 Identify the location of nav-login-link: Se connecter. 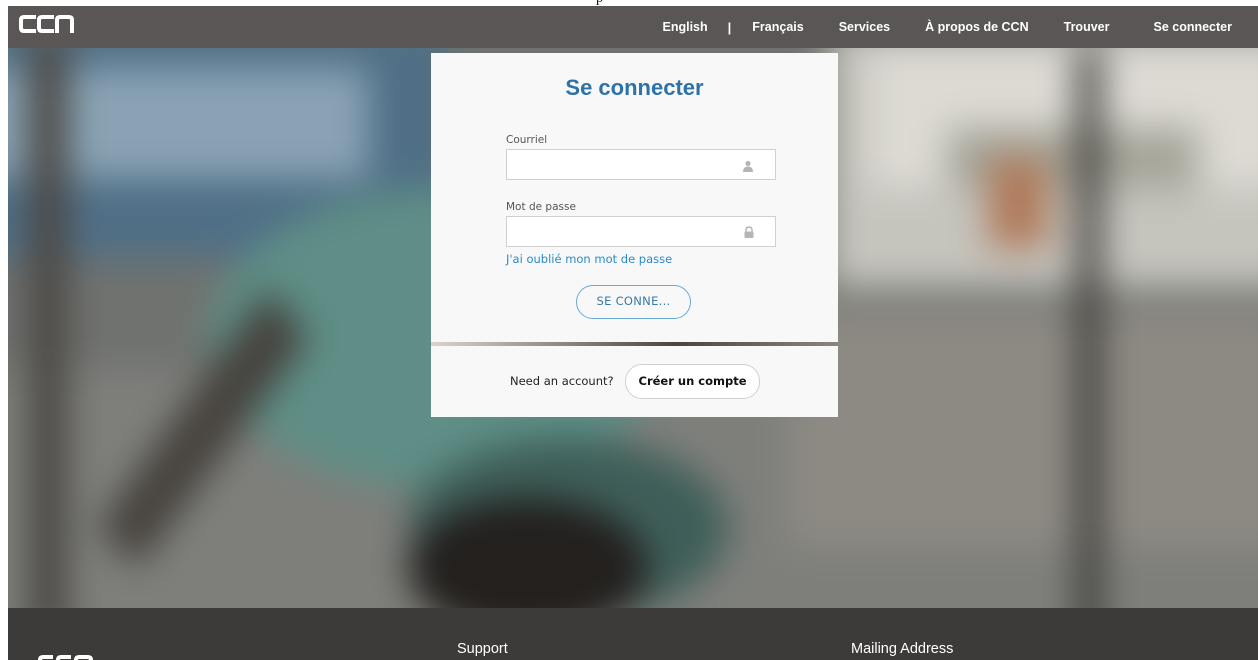
(1192, 27).